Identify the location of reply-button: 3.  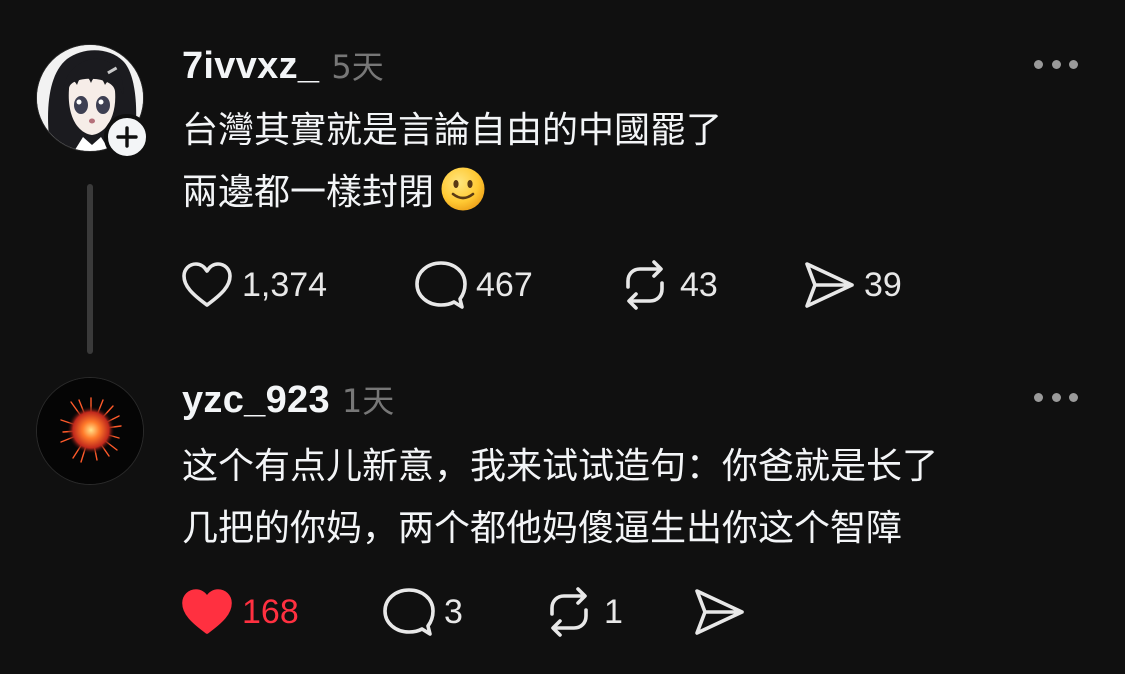
(462, 612).